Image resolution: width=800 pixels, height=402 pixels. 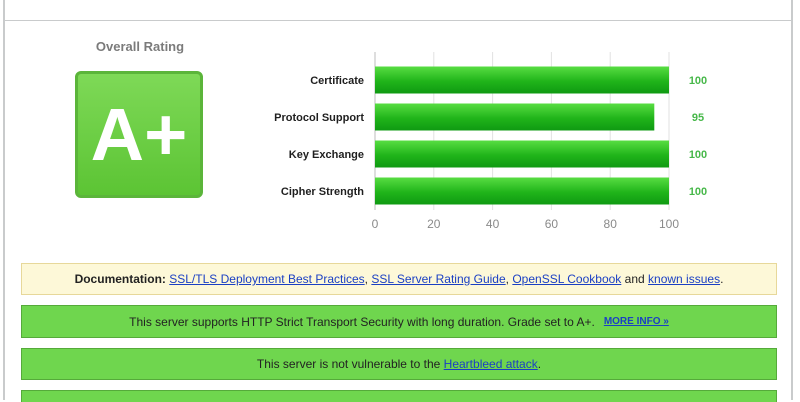 I want to click on x-tick-label: 60, so click(x=552, y=224).